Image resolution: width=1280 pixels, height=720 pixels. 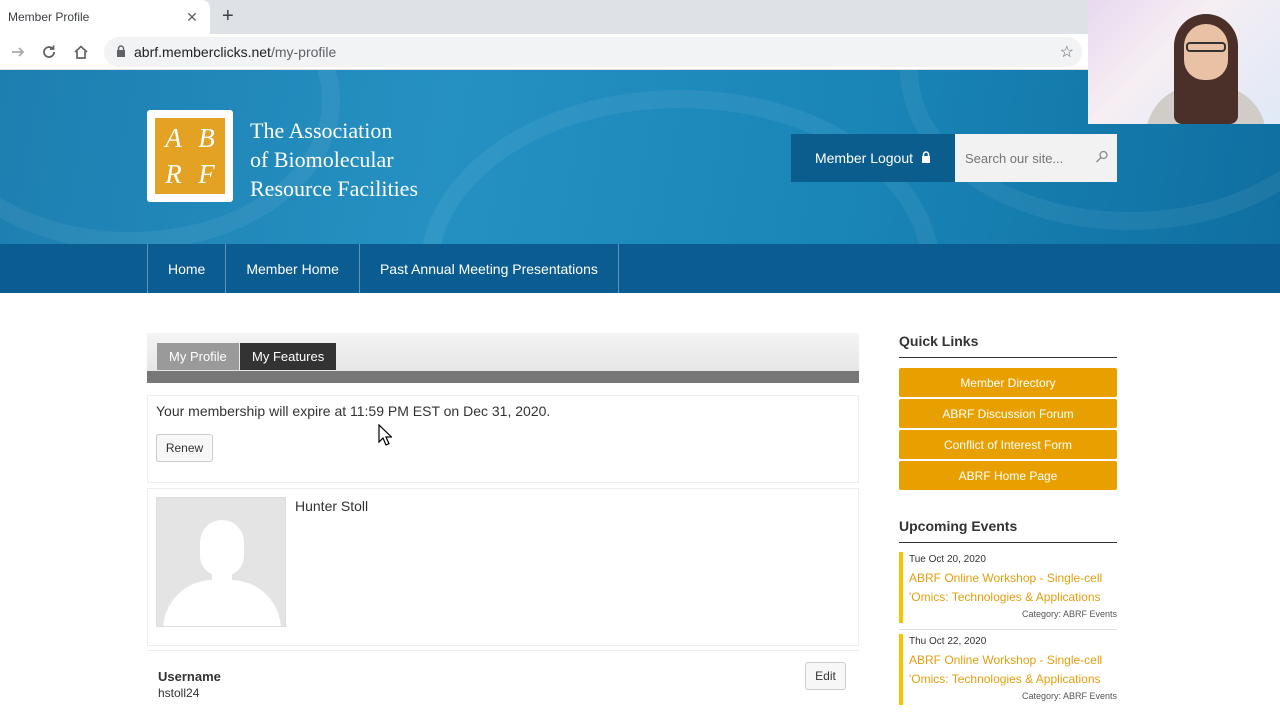 What do you see at coordinates (1008, 345) in the screenshot?
I see `quick-links-heading: Quick Links` at bounding box center [1008, 345].